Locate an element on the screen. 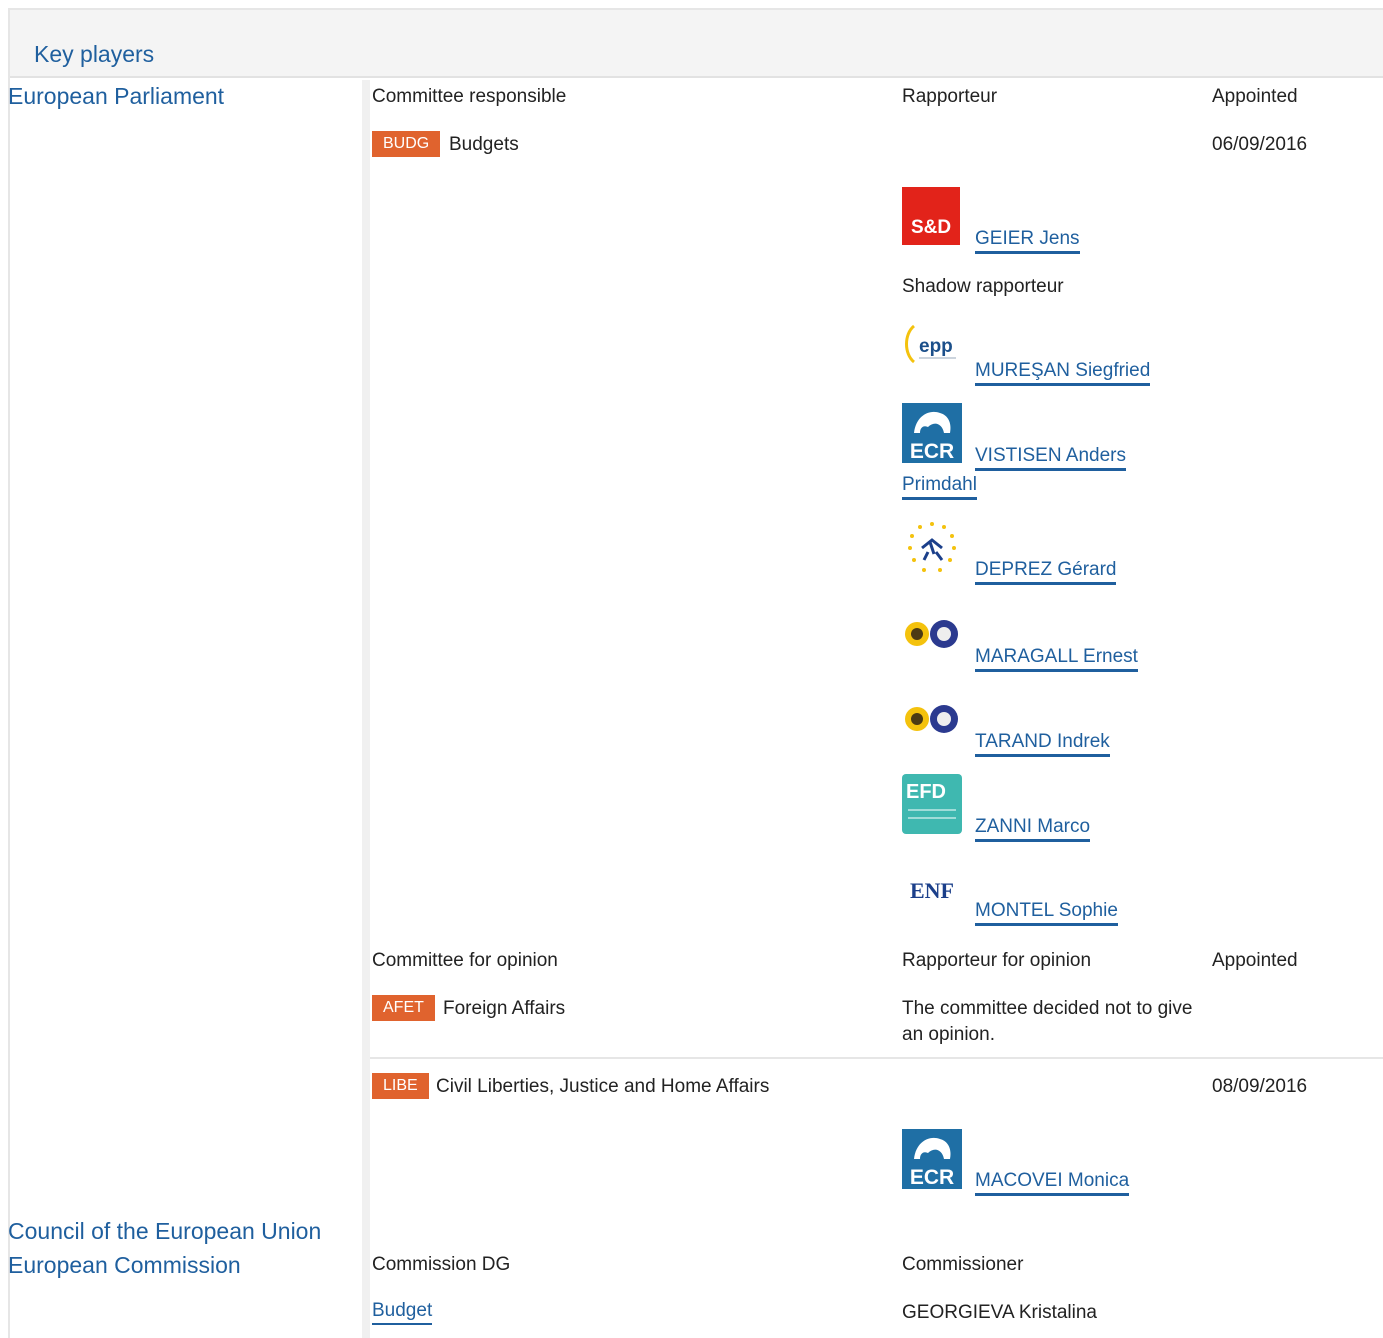  section-header: Key players is located at coordinates (696, 44).